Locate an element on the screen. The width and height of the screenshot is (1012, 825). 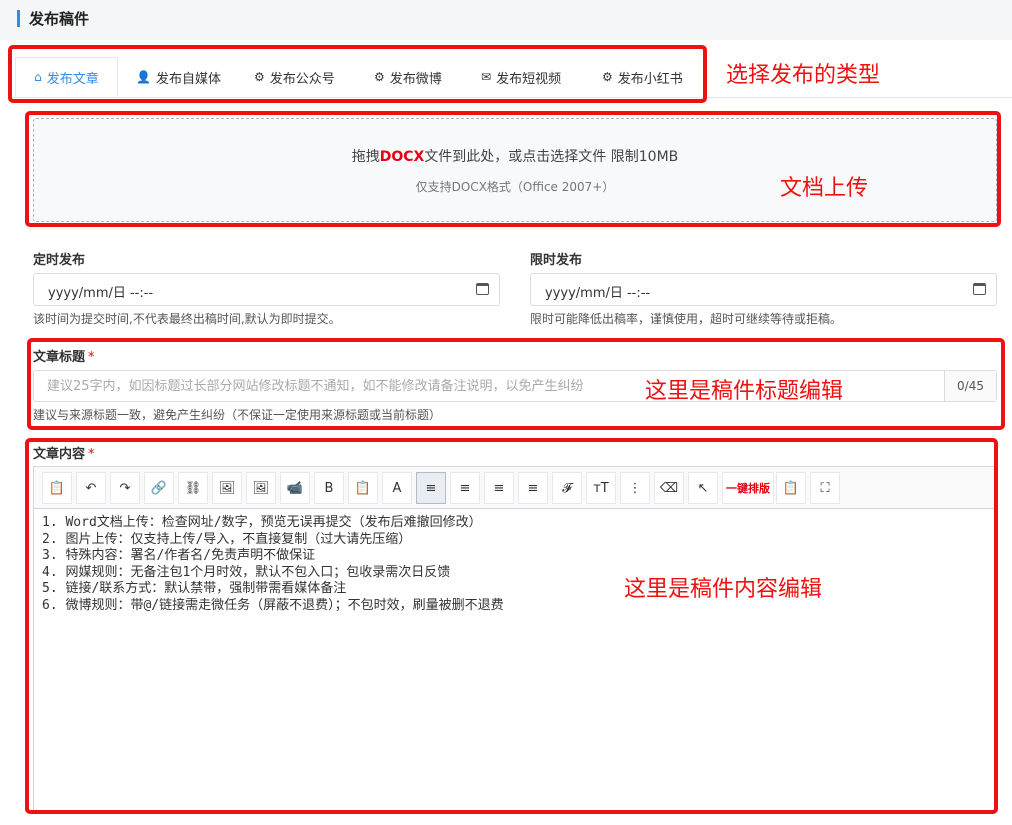
schedule-datetime-input: yyyy/mm/日 --:-- is located at coordinates (266, 289).